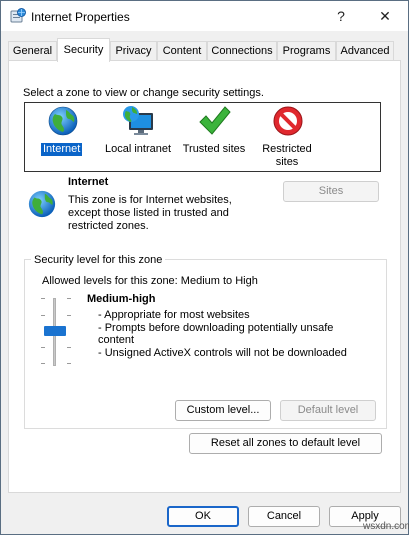  What do you see at coordinates (18, 16) in the screenshot?
I see `internet-options-icon` at bounding box center [18, 16].